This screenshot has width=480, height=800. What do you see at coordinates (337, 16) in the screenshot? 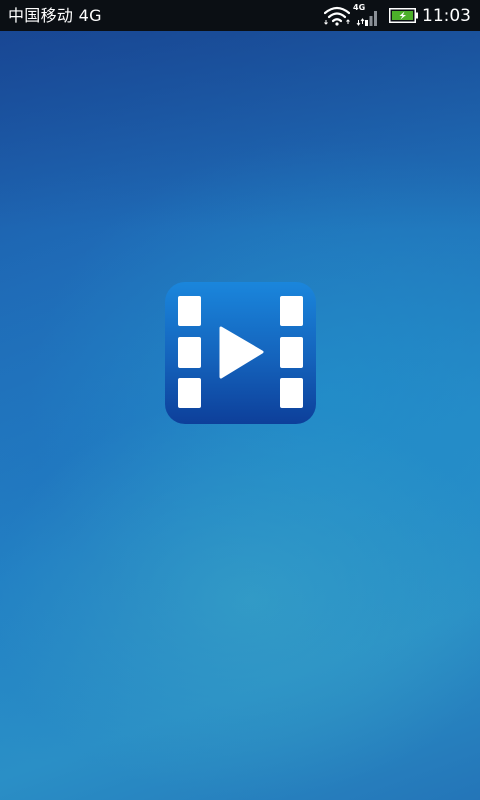
I see `wifi-icon` at bounding box center [337, 16].